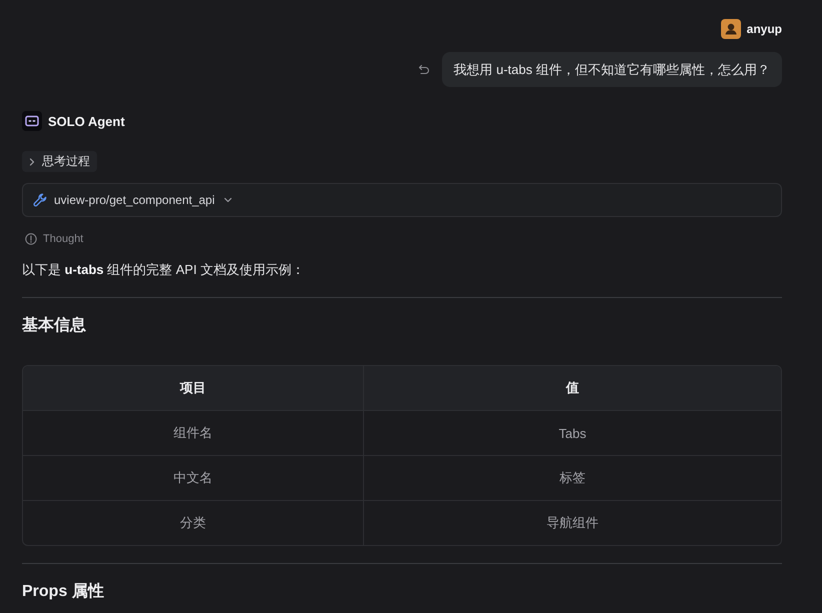  I want to click on section-heading: Props 属性, so click(63, 592).